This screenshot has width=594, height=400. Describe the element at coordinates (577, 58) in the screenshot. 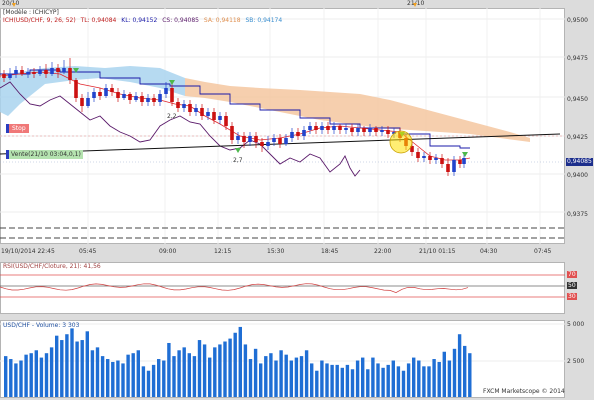

I see `price-tick-1: 0,9475` at that location.